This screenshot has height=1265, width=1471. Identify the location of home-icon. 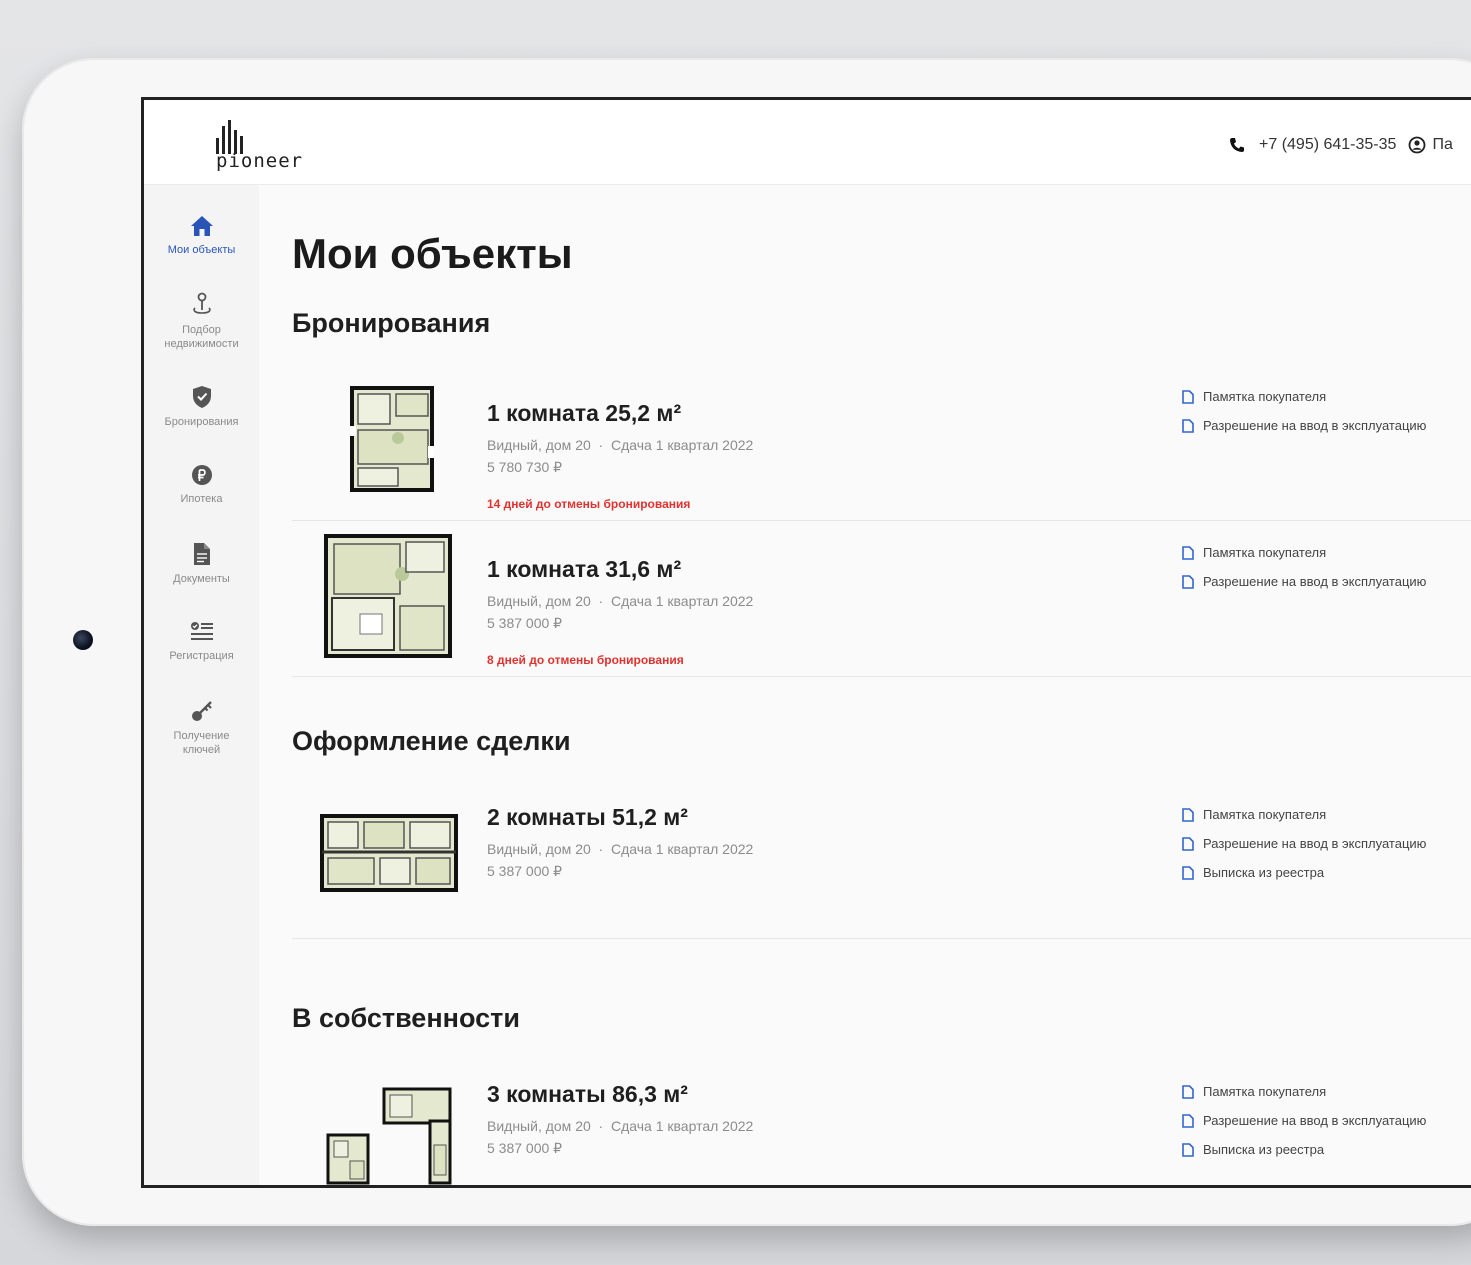
(201, 226).